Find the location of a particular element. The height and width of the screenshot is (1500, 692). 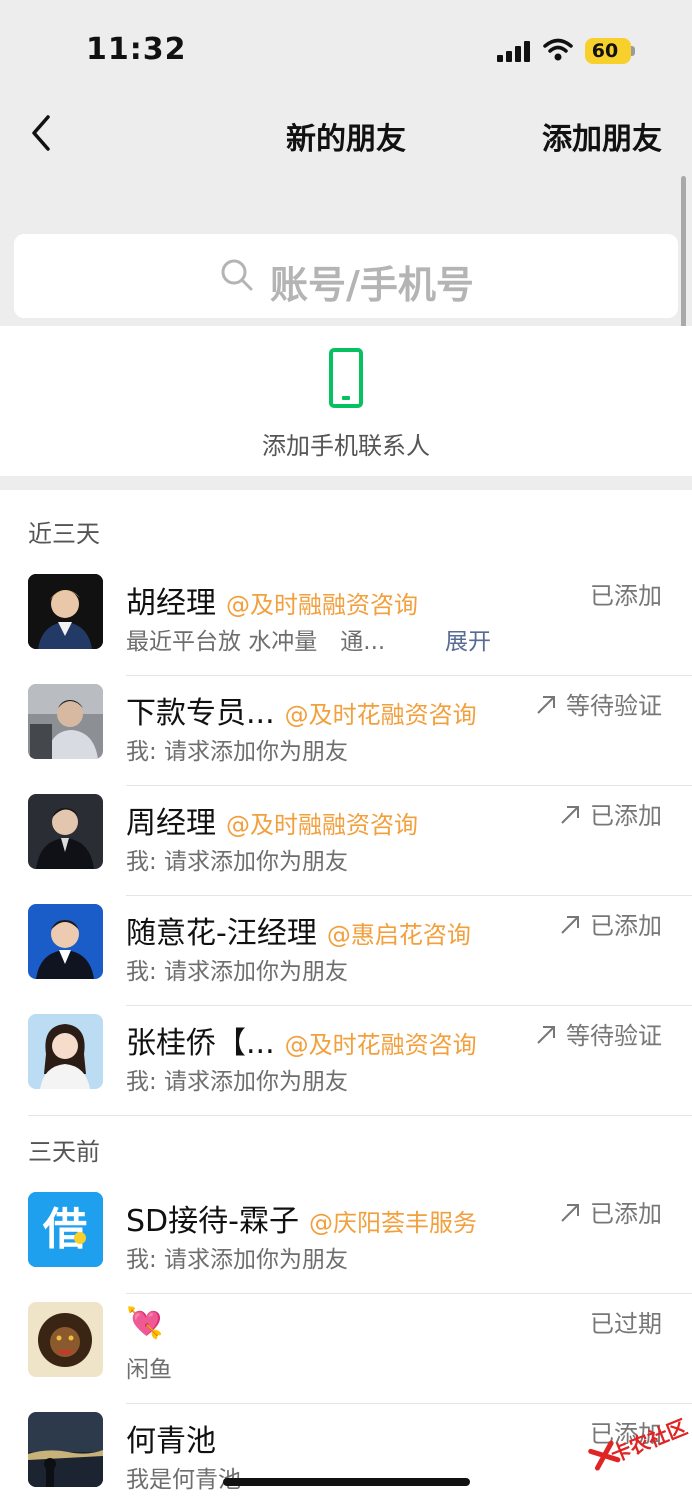

contact-name: 何青池 is located at coordinates (171, 1441).